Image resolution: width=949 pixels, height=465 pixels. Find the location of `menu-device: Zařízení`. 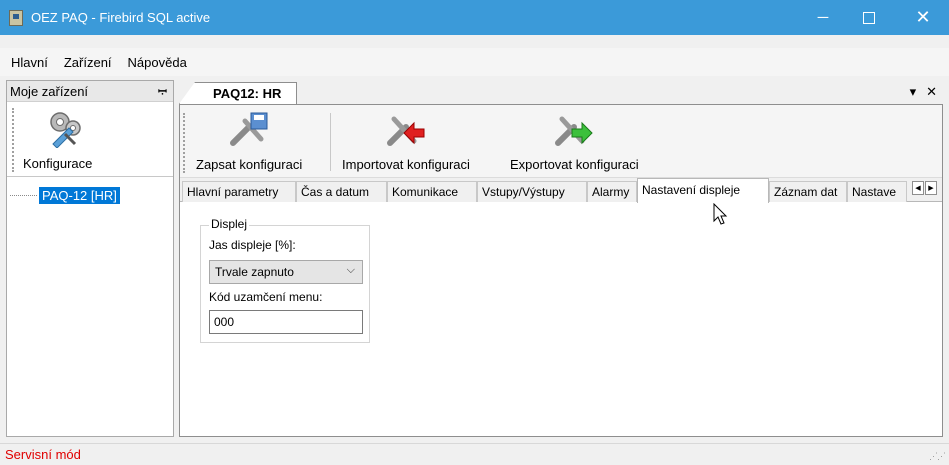

menu-device: Zařízení is located at coordinates (88, 62).